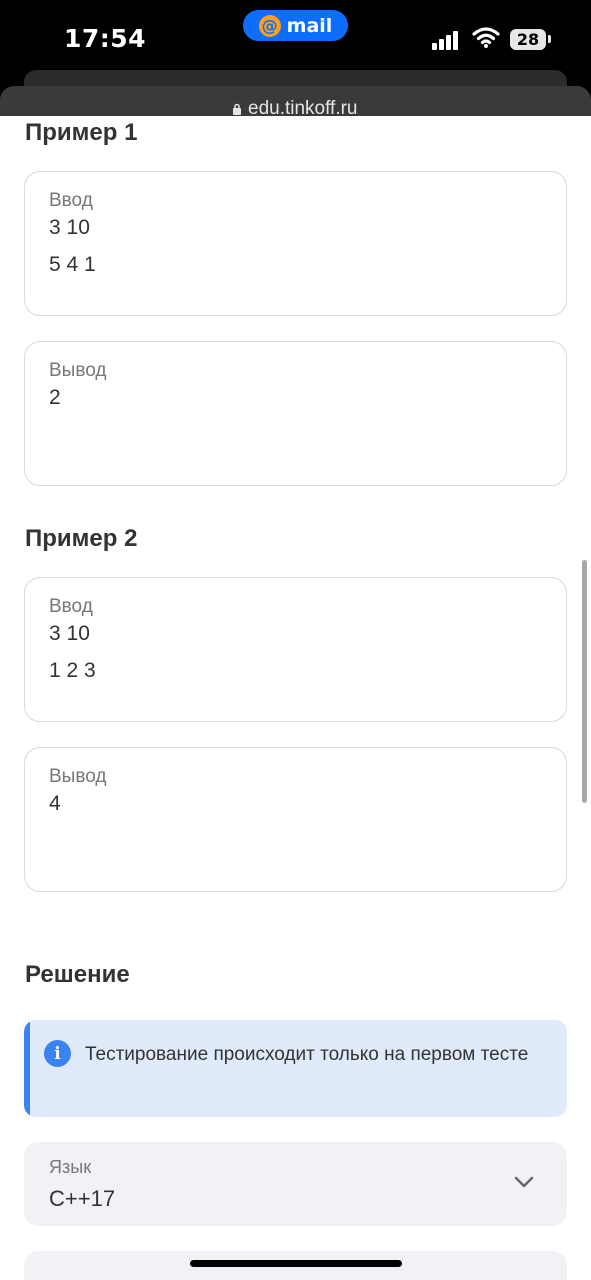  Describe the element at coordinates (486, 37) in the screenshot. I see `wifi-icon` at that location.